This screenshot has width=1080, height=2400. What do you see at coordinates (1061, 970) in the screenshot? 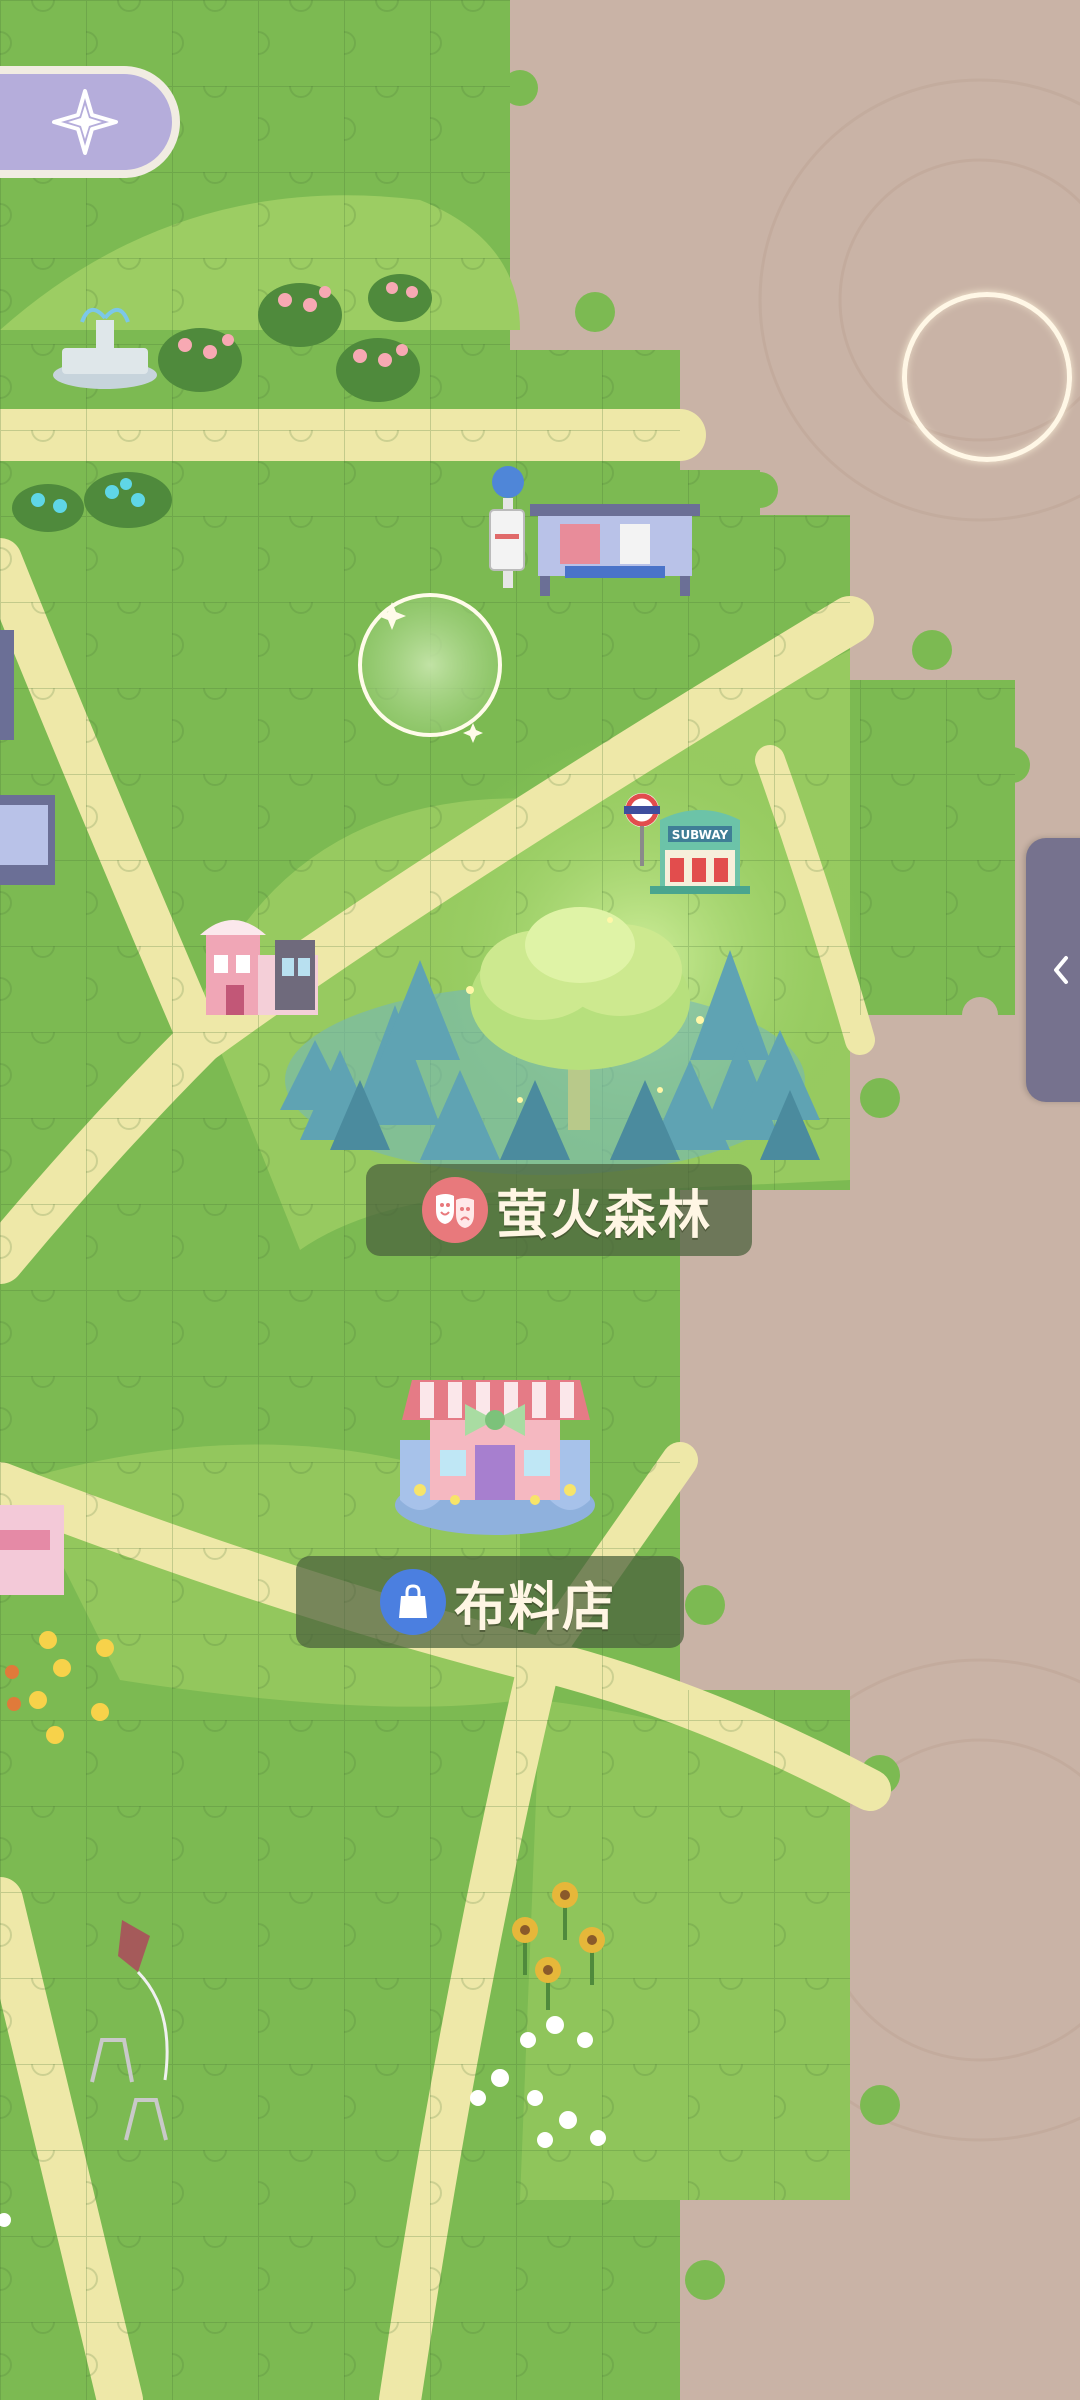
I see `chevron-left-icon` at bounding box center [1061, 970].